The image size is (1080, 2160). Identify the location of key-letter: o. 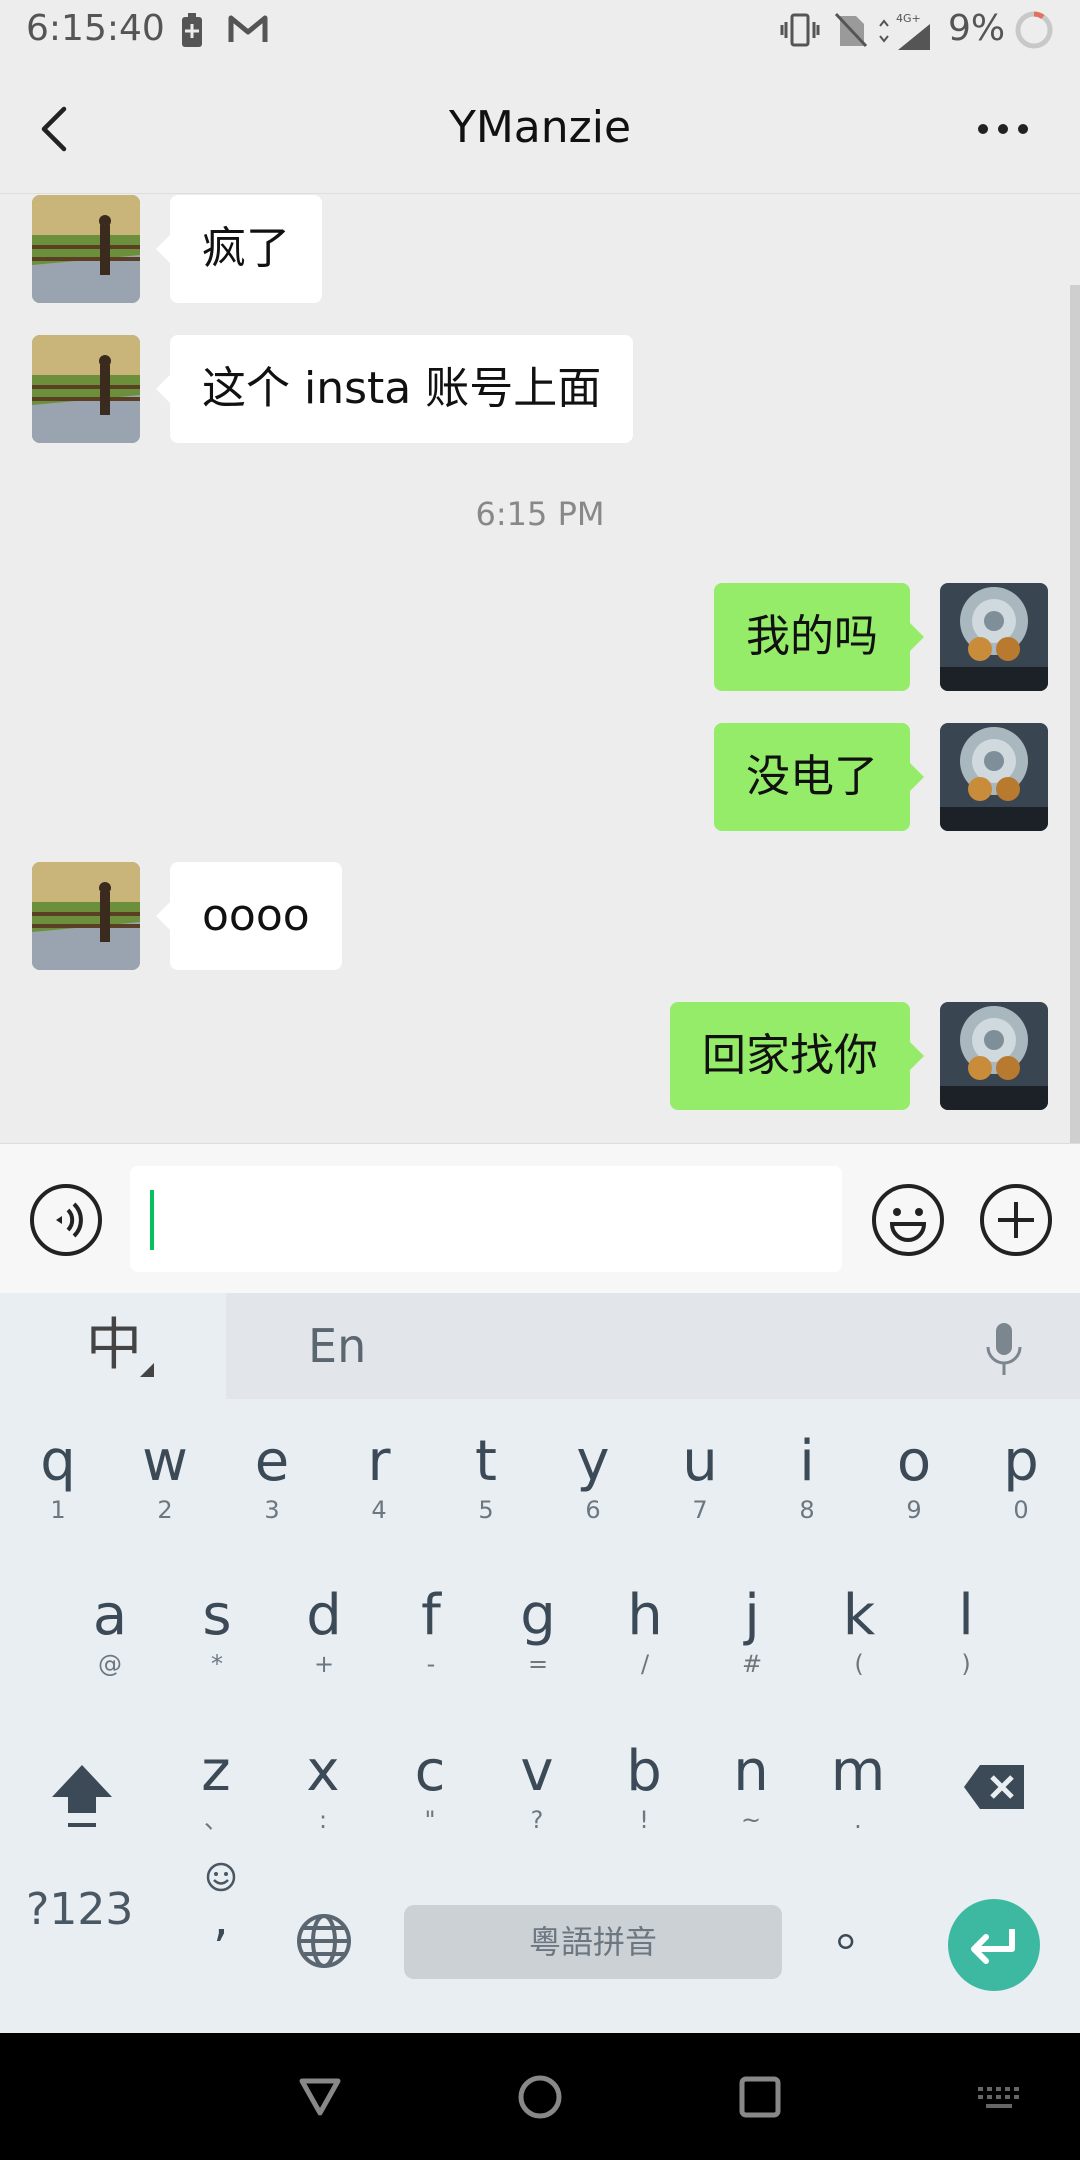
(914, 1461).